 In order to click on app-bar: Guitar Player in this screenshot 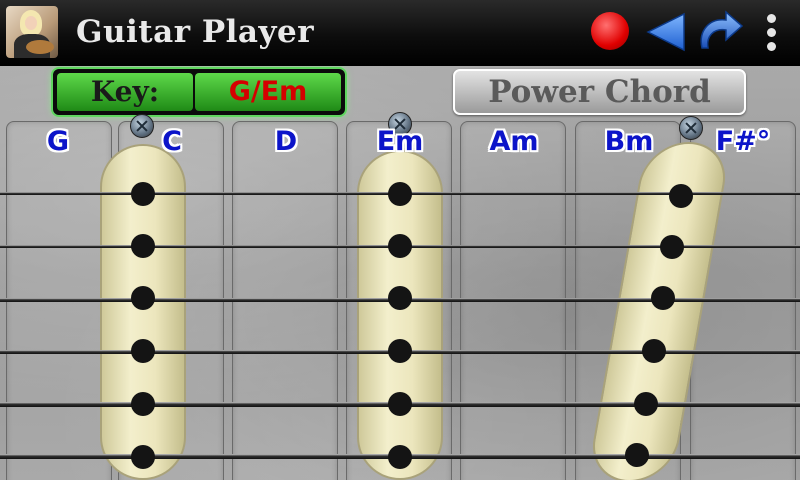, I will do `click(400, 33)`.